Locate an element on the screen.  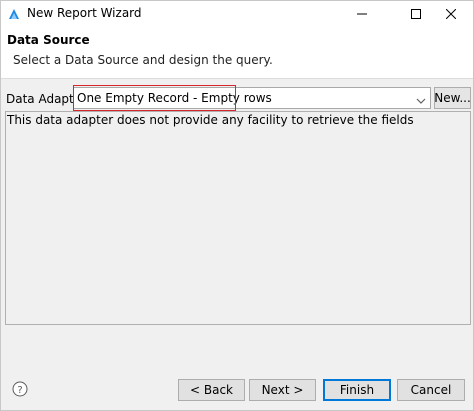
next-button: Next > is located at coordinates (282, 390).